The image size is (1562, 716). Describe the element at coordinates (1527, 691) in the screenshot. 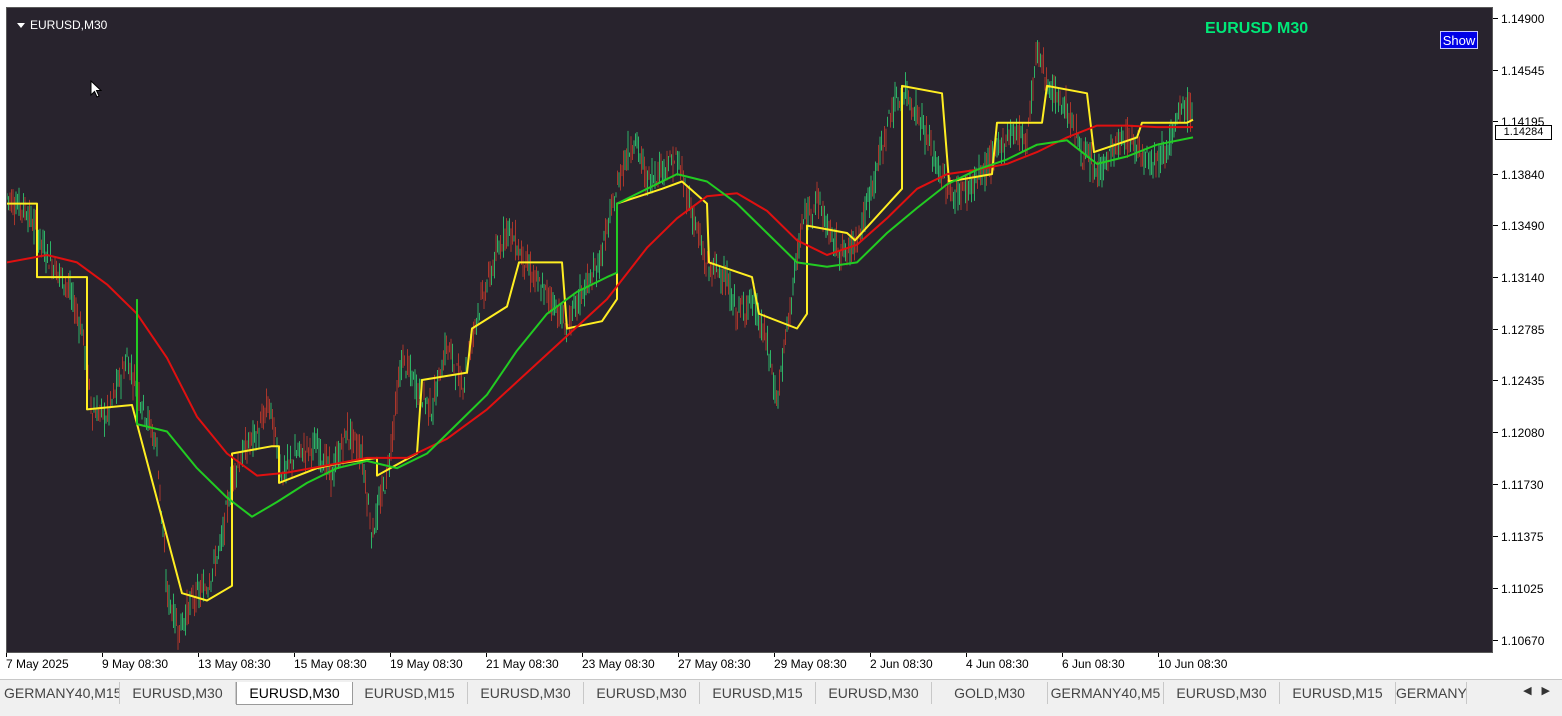

I see `arrow-left-icon: ◀` at that location.